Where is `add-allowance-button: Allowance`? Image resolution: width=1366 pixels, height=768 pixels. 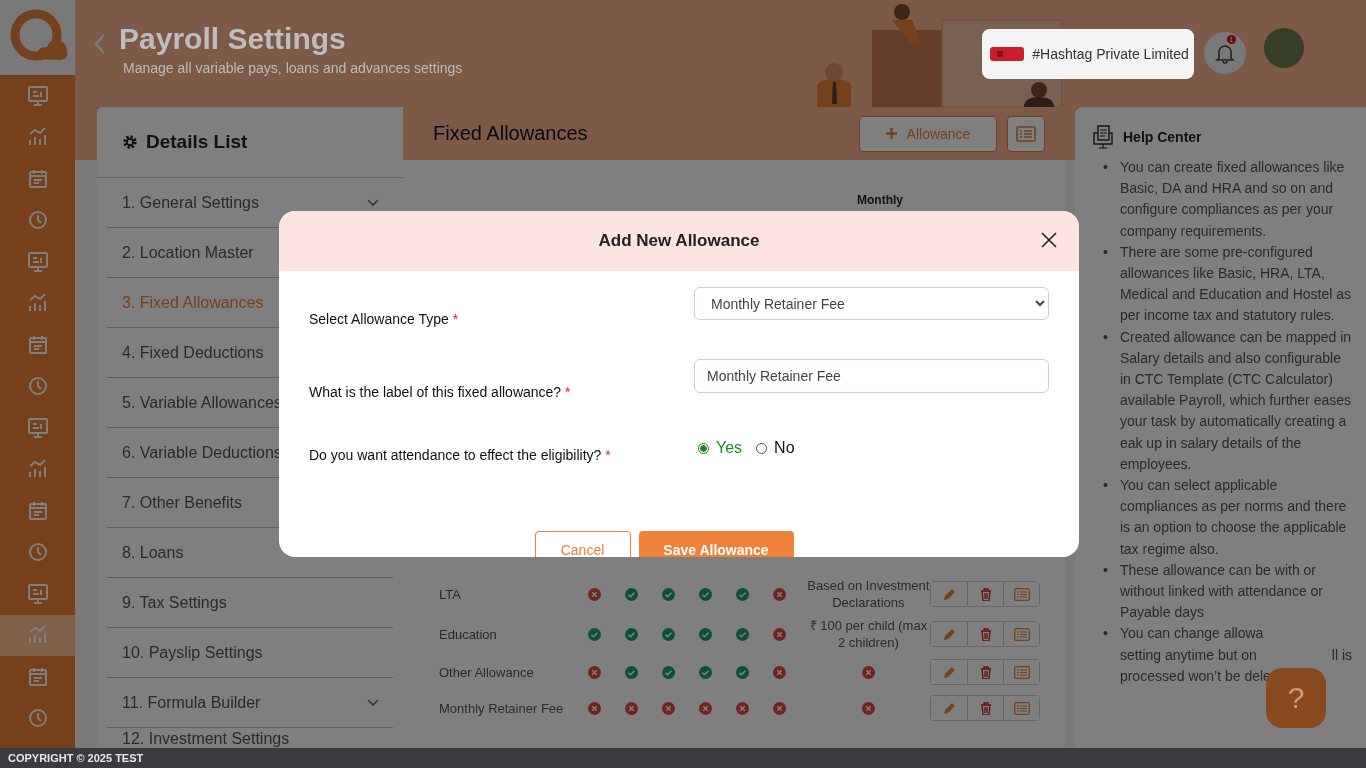
add-allowance-button: Allowance is located at coordinates (928, 133).